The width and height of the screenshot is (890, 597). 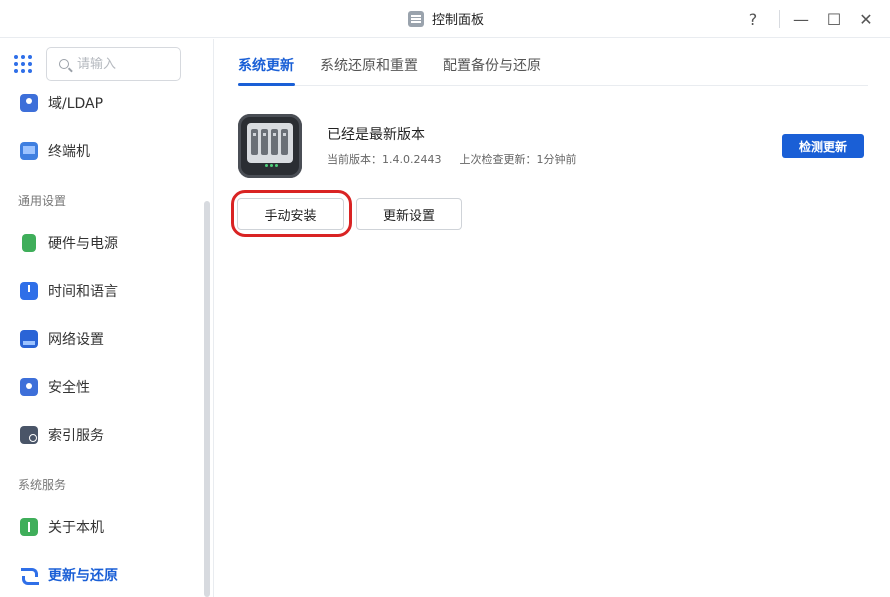 What do you see at coordinates (384, 159) in the screenshot?
I see `current-version: 当前版本：1.4.0.2443` at bounding box center [384, 159].